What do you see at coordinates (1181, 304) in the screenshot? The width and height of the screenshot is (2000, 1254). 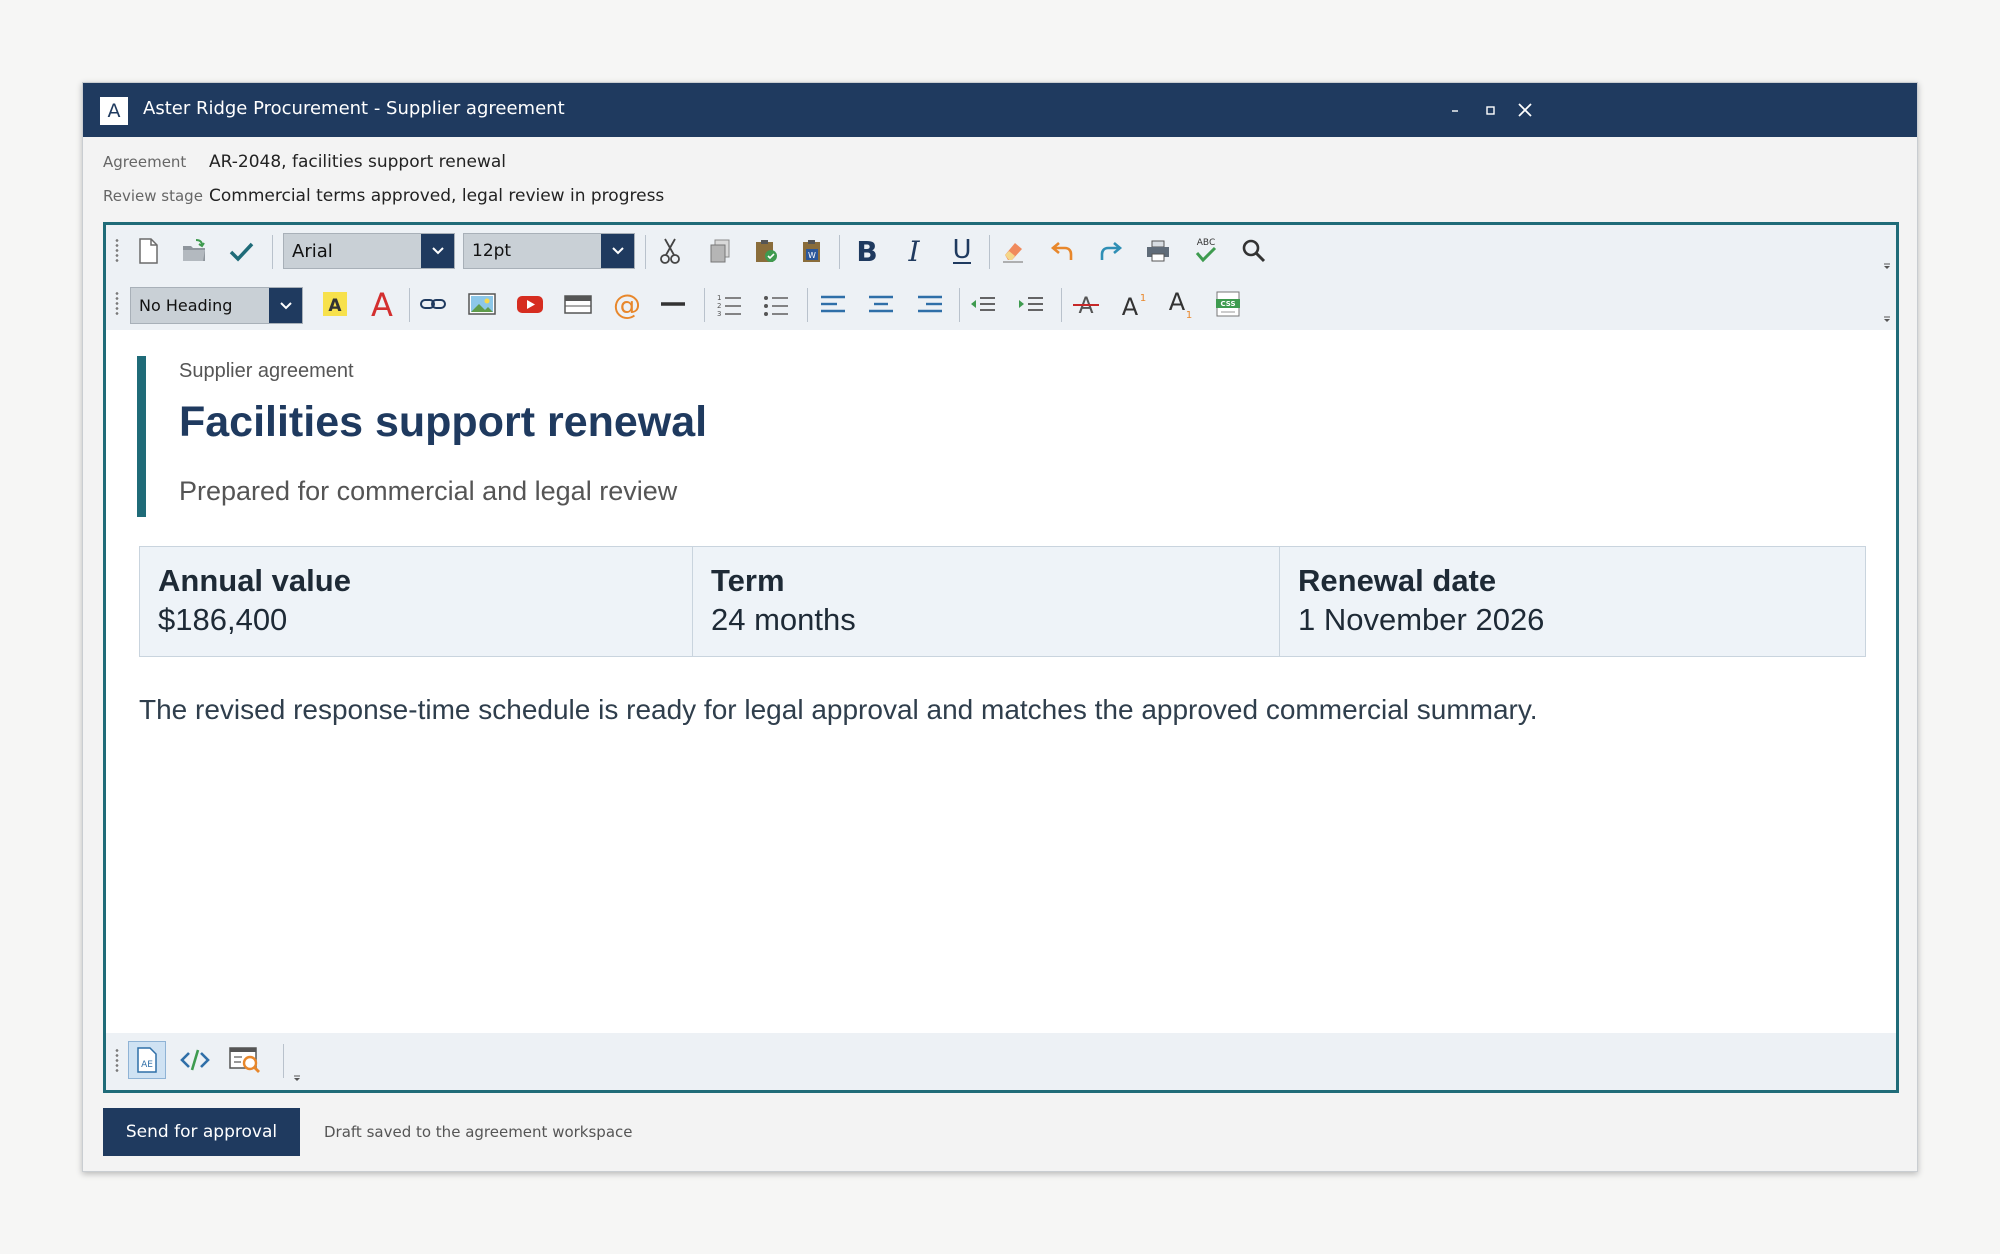 I see `subscript-icon: A1` at bounding box center [1181, 304].